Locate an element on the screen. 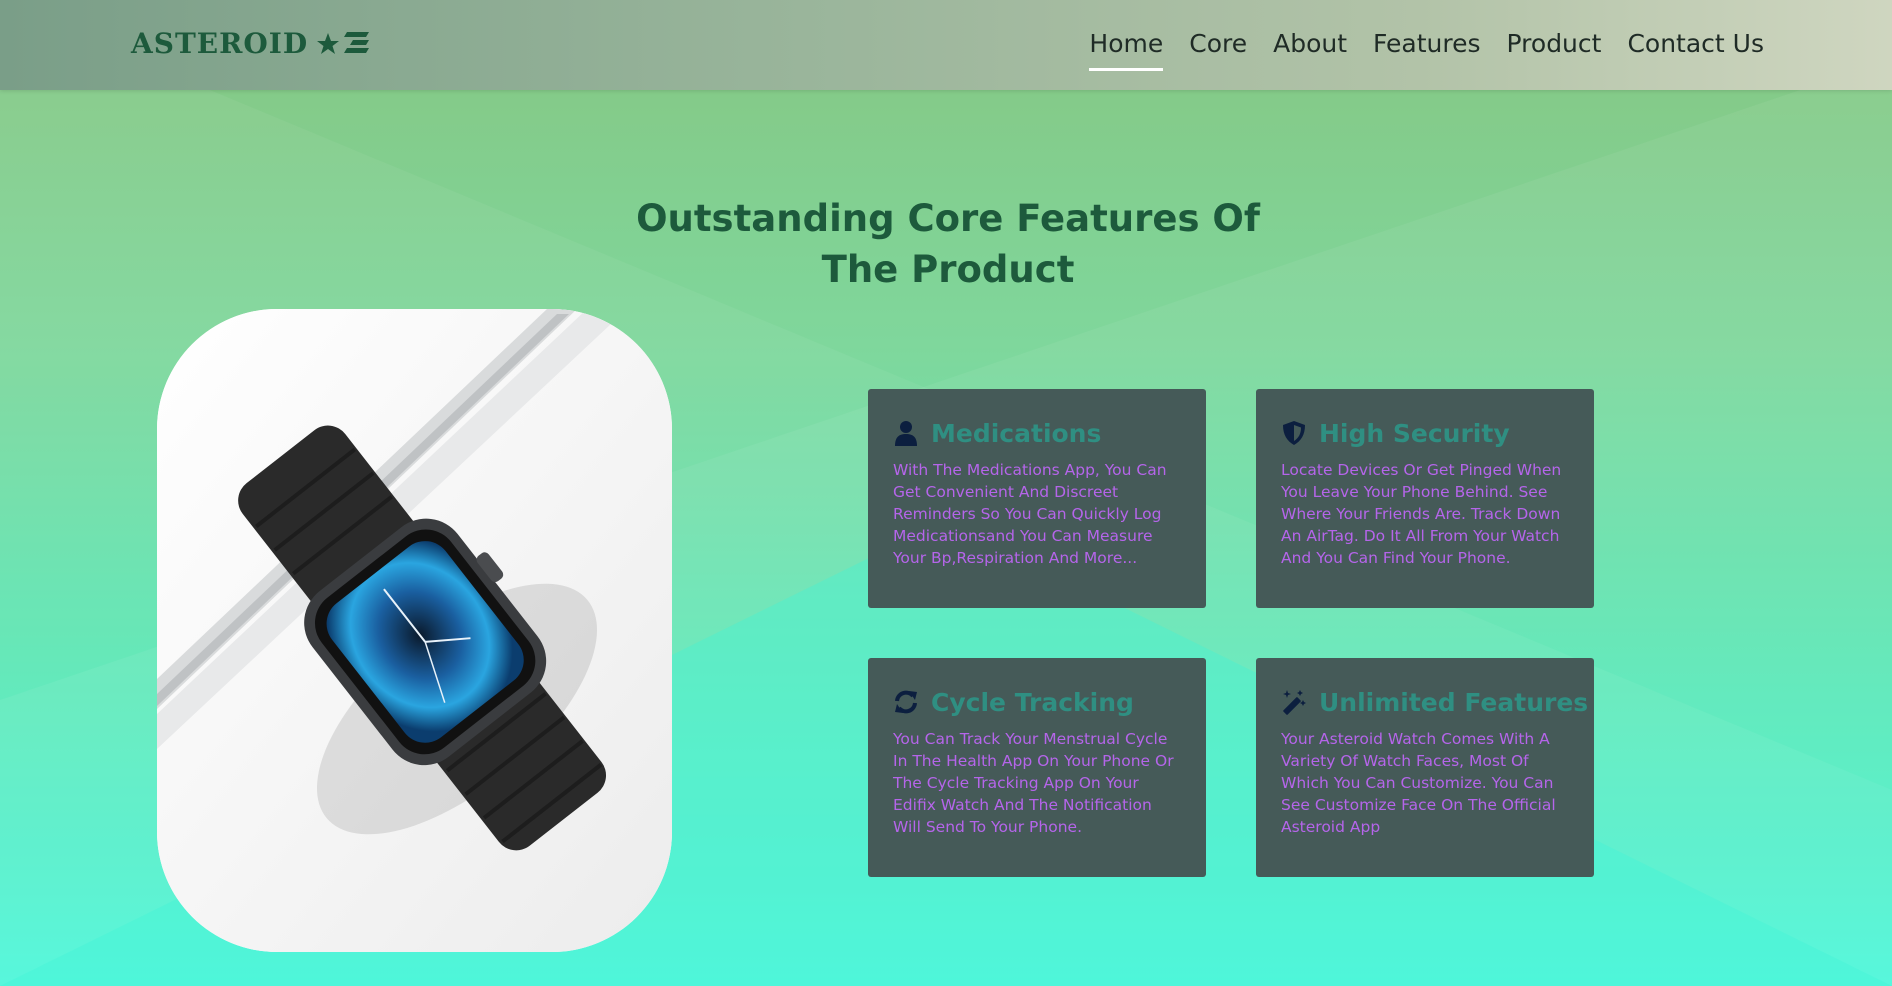 Image resolution: width=1892 pixels, height=986 pixels. sync-icon is located at coordinates (906, 702).